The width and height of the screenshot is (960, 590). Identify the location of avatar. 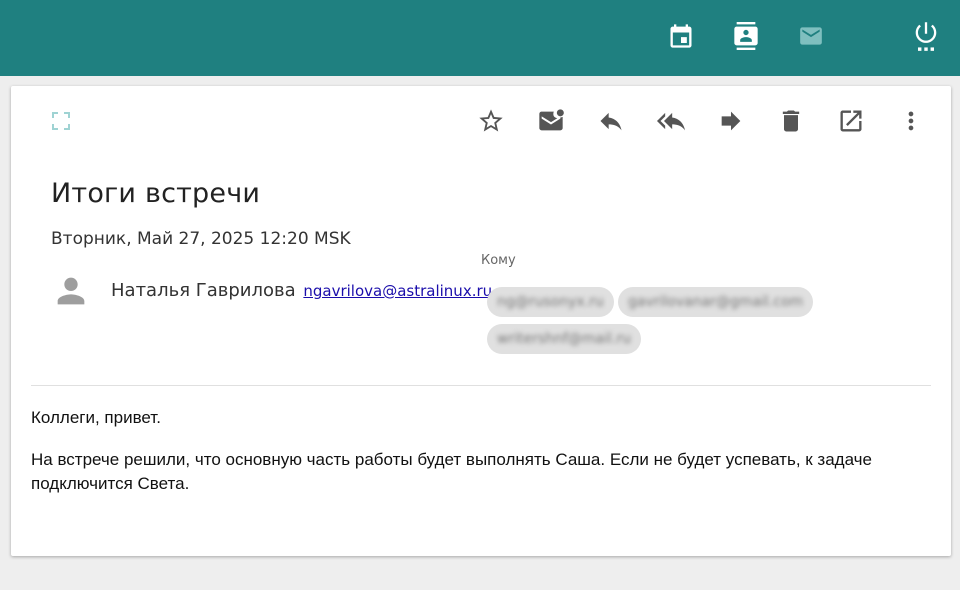
(71, 291).